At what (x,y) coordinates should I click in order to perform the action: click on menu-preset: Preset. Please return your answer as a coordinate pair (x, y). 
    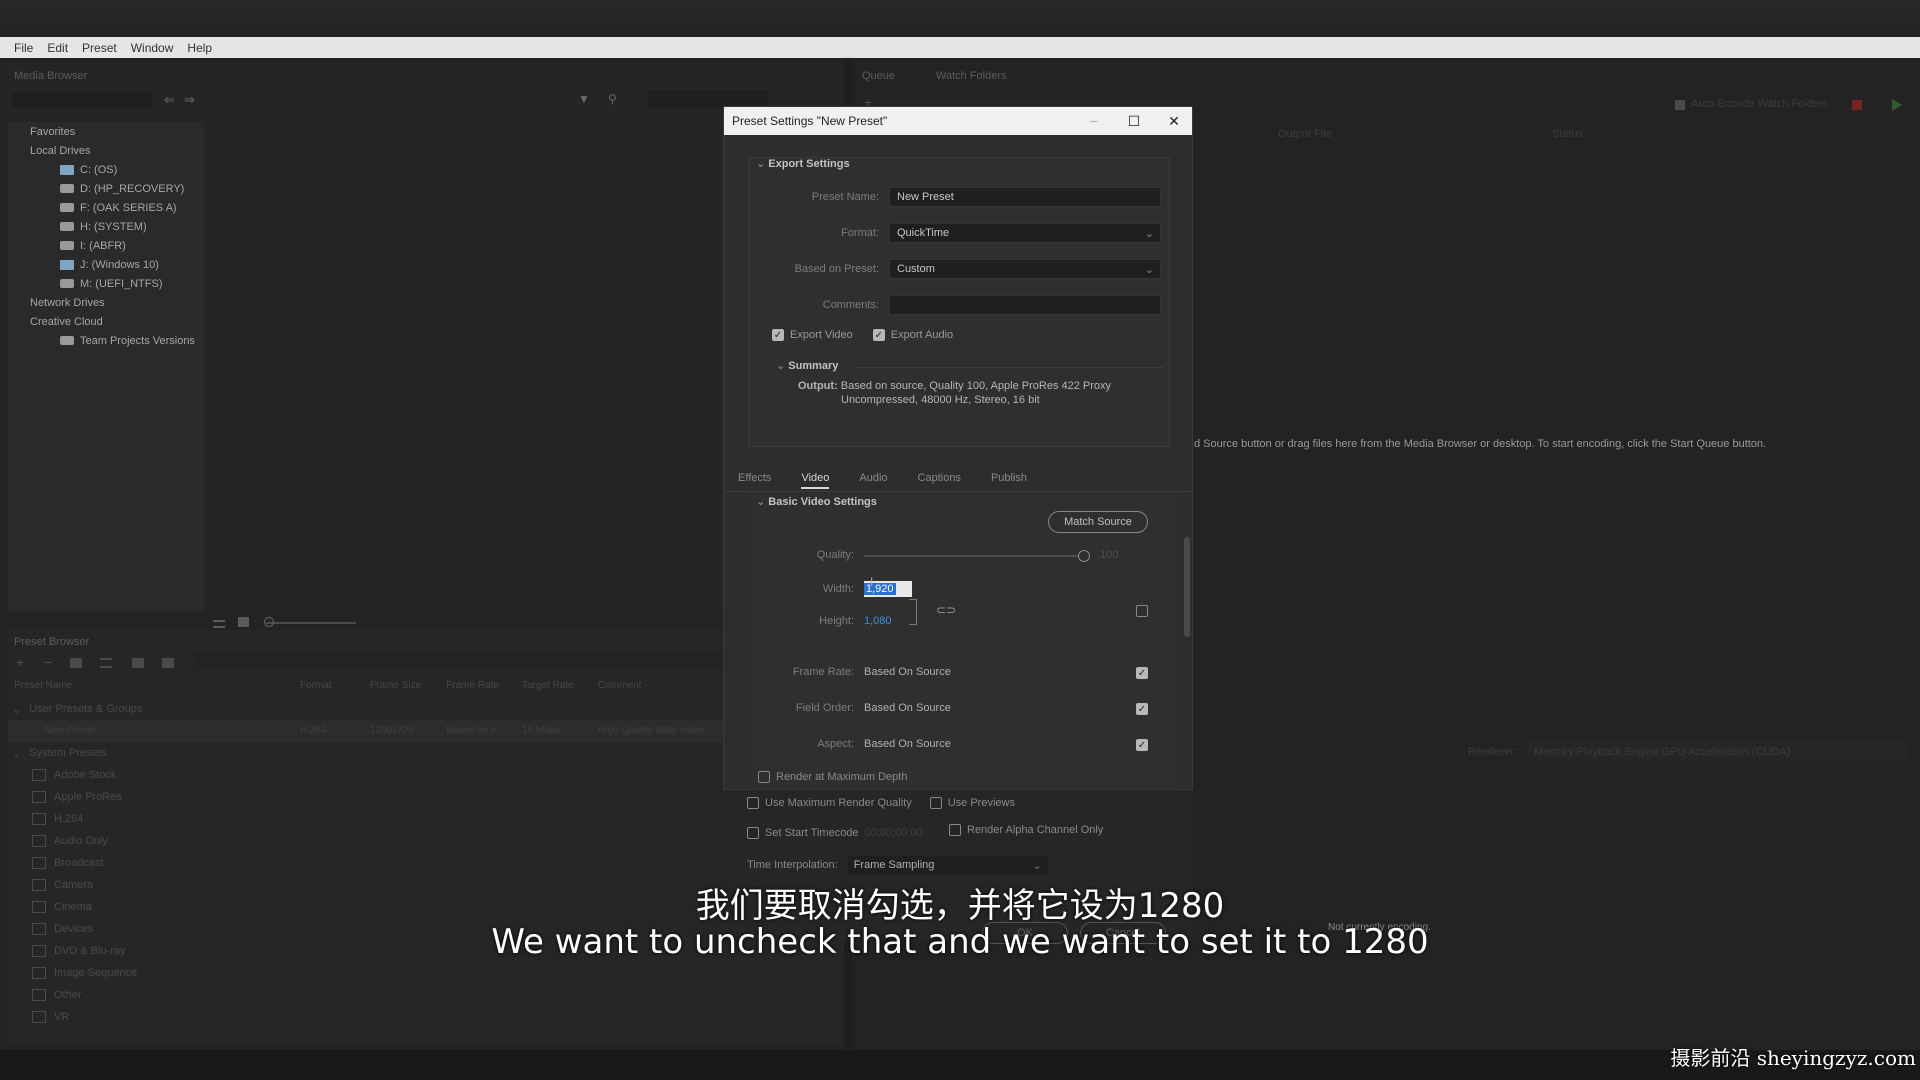
    Looking at the image, I should click on (99, 48).